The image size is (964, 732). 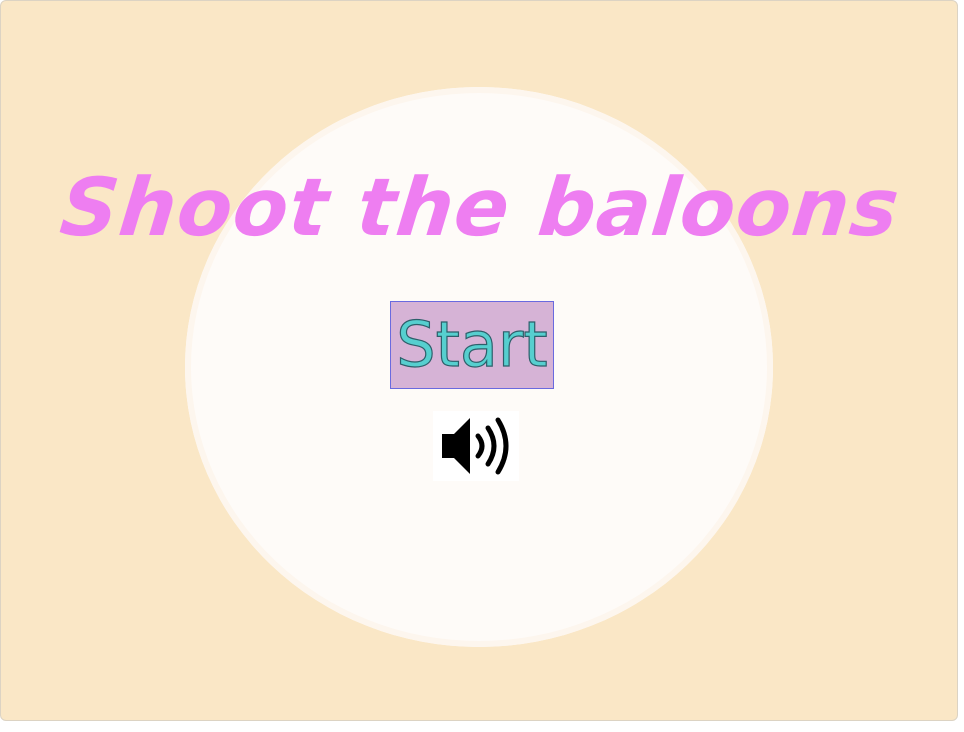 I want to click on sound-wave-large, so click(x=502, y=446).